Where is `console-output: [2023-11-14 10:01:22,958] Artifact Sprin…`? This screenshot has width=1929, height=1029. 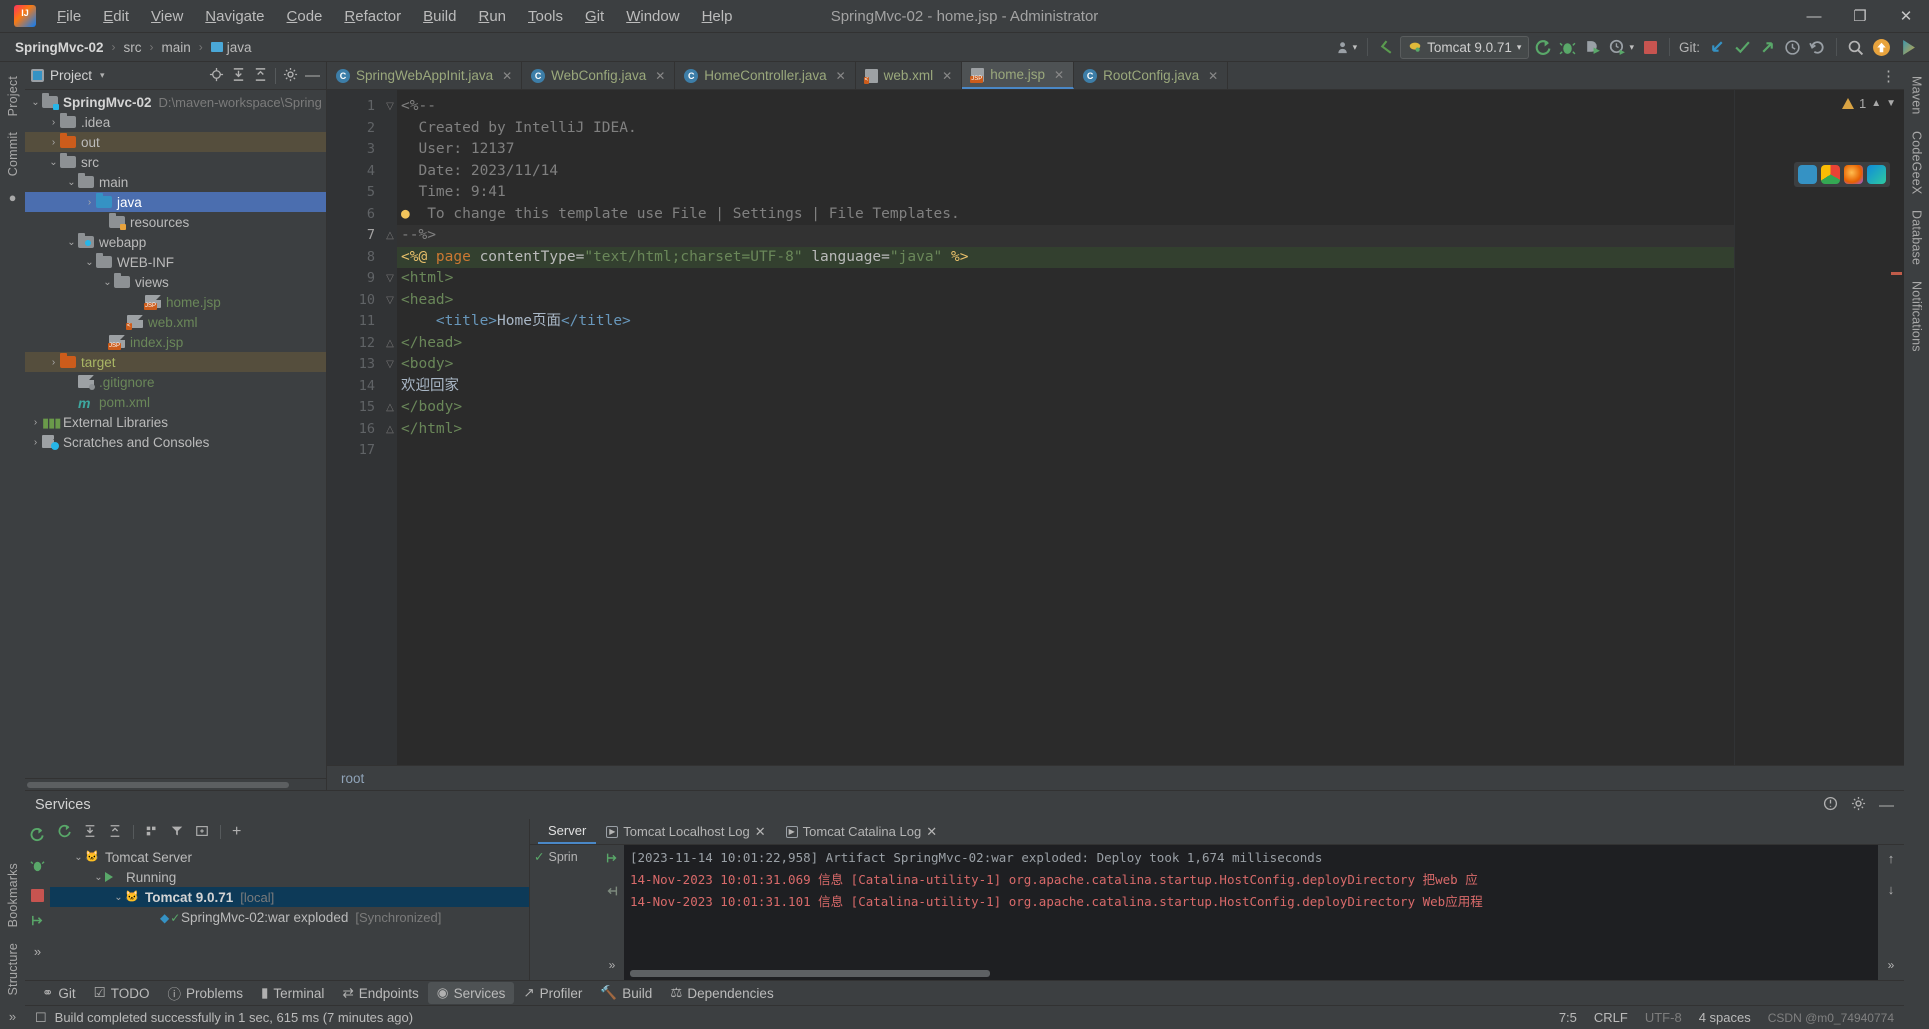 console-output: [2023-11-14 10:01:22,958] Artifact Sprin… is located at coordinates (1251, 912).